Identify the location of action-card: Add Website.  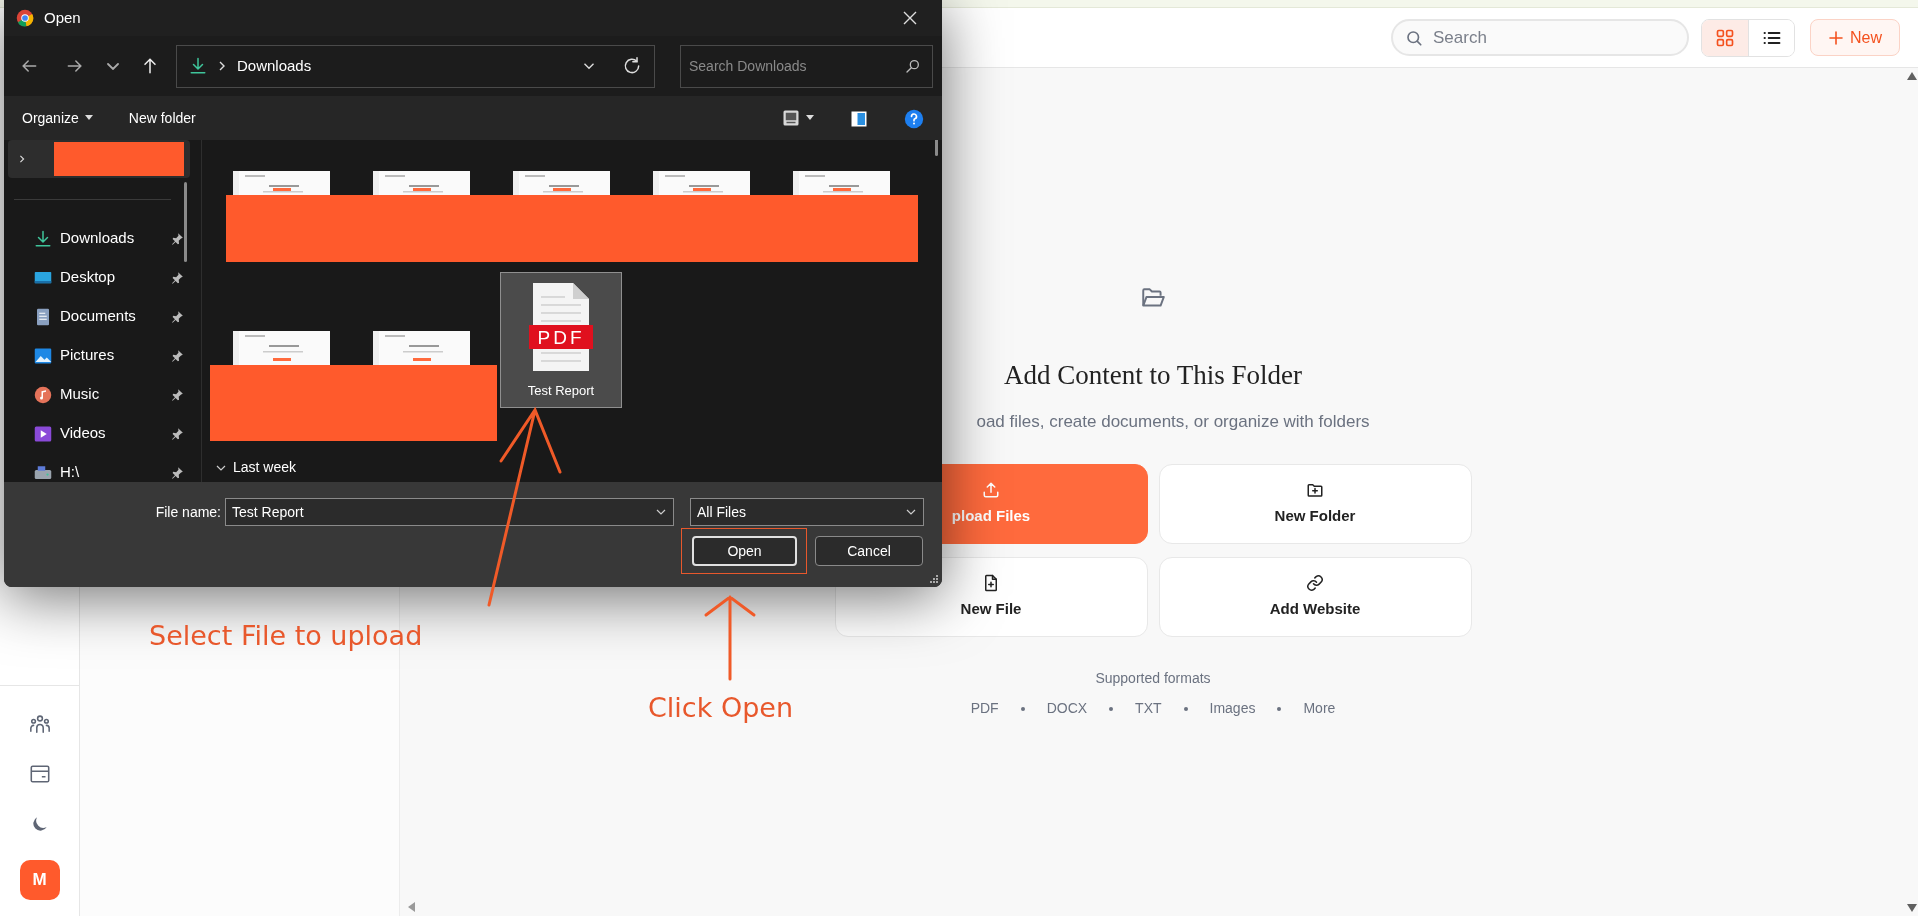
(1315, 597).